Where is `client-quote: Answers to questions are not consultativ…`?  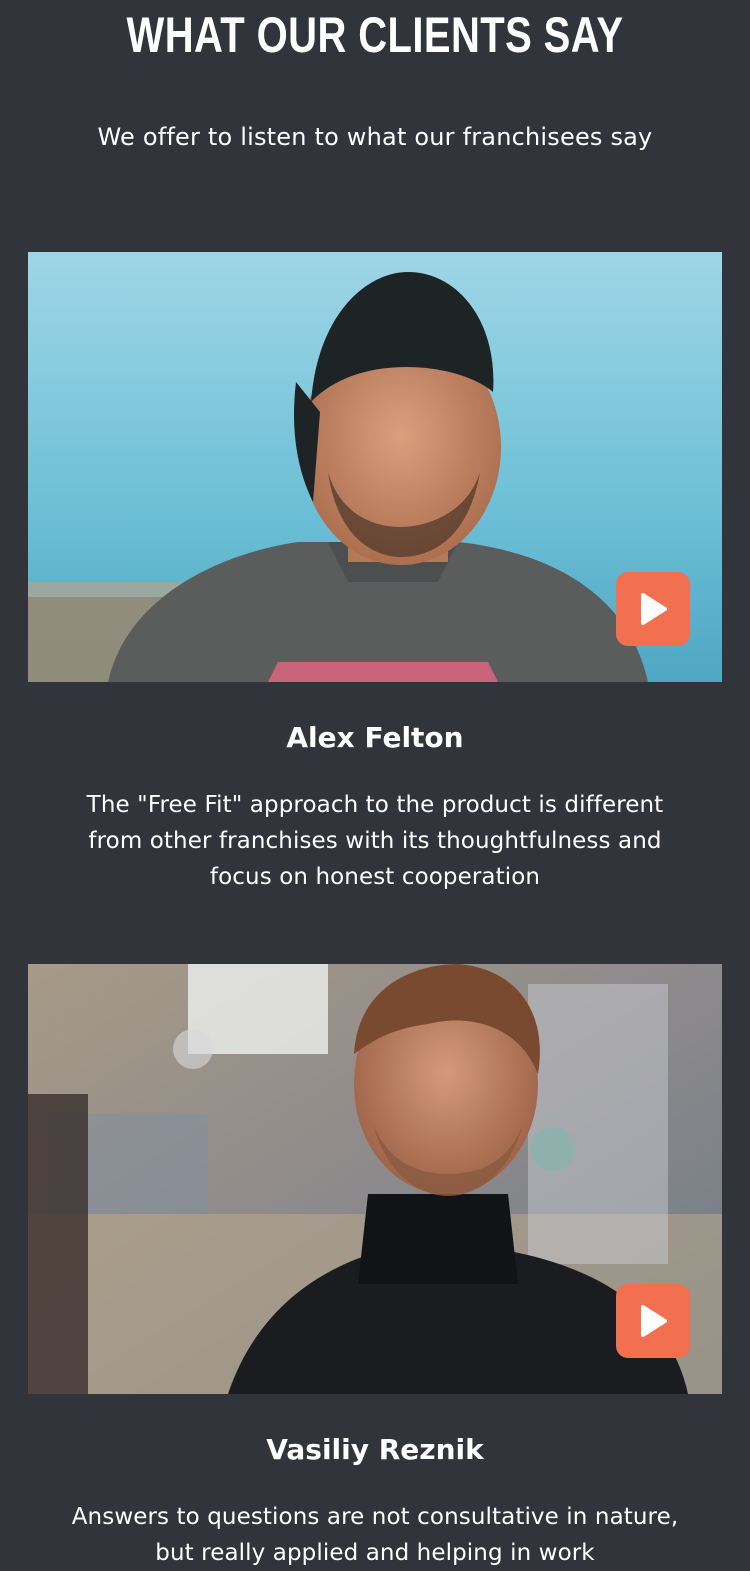
client-quote: Answers to questions are not consultativ… is located at coordinates (375, 1535).